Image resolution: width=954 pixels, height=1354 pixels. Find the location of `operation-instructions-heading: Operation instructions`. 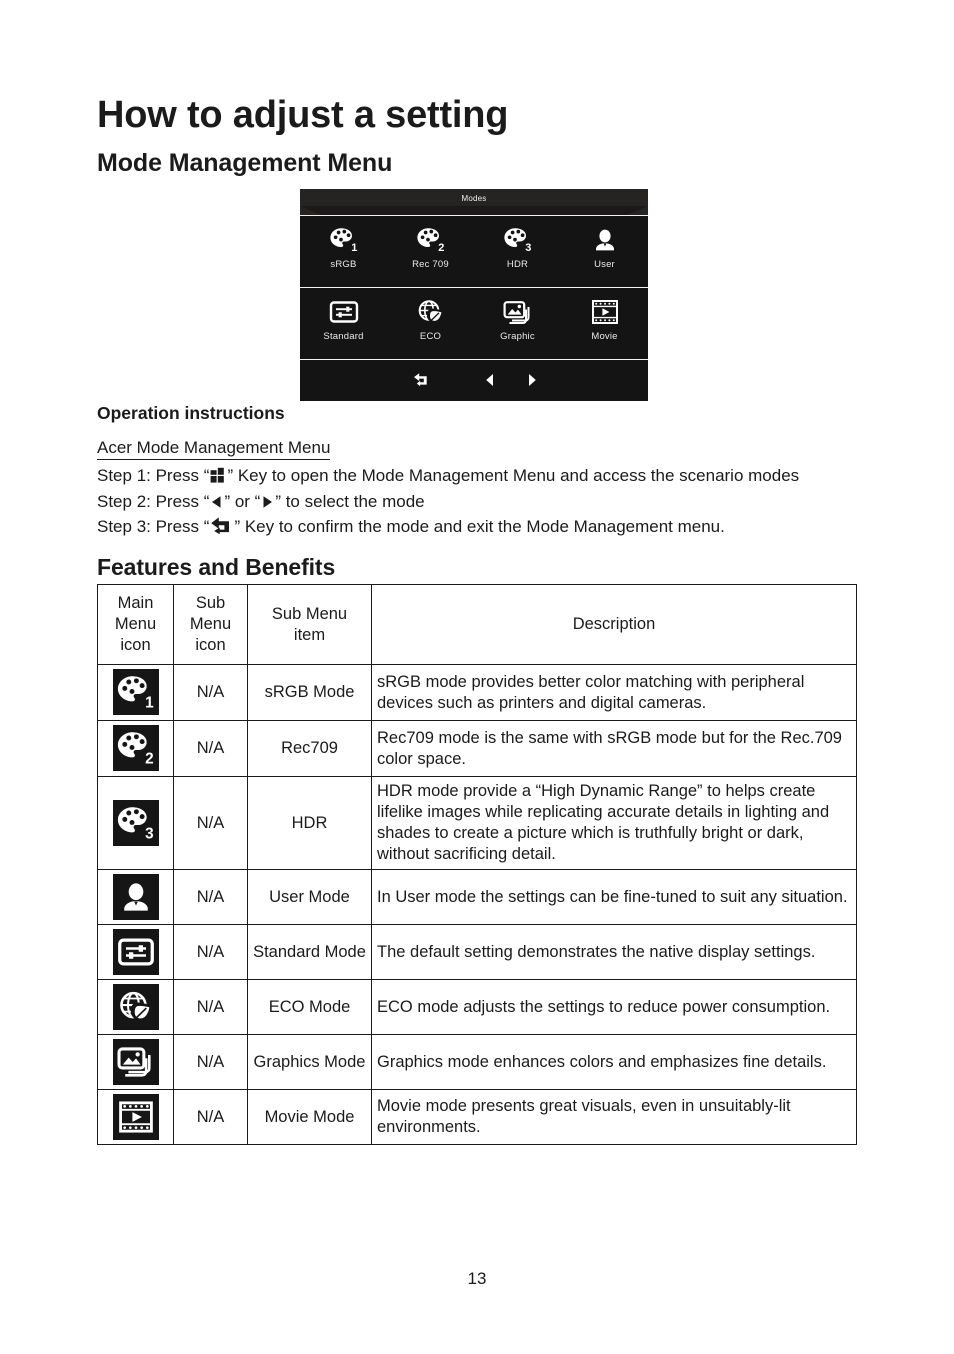

operation-instructions-heading: Operation instructions is located at coordinates (191, 413).